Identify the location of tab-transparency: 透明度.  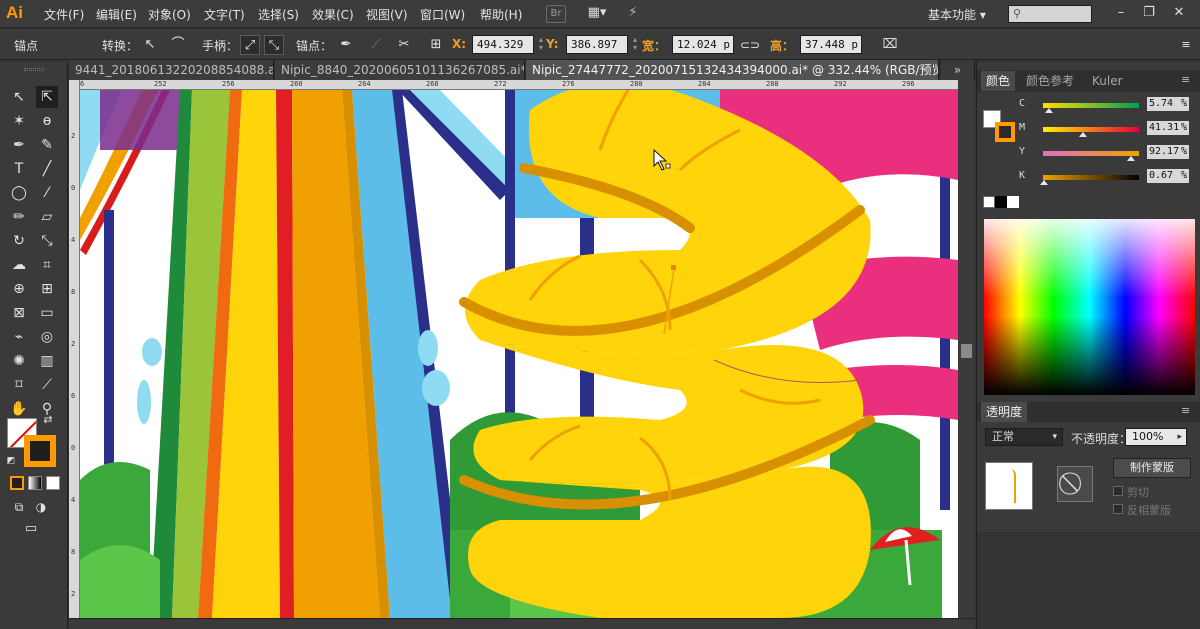
(1004, 412).